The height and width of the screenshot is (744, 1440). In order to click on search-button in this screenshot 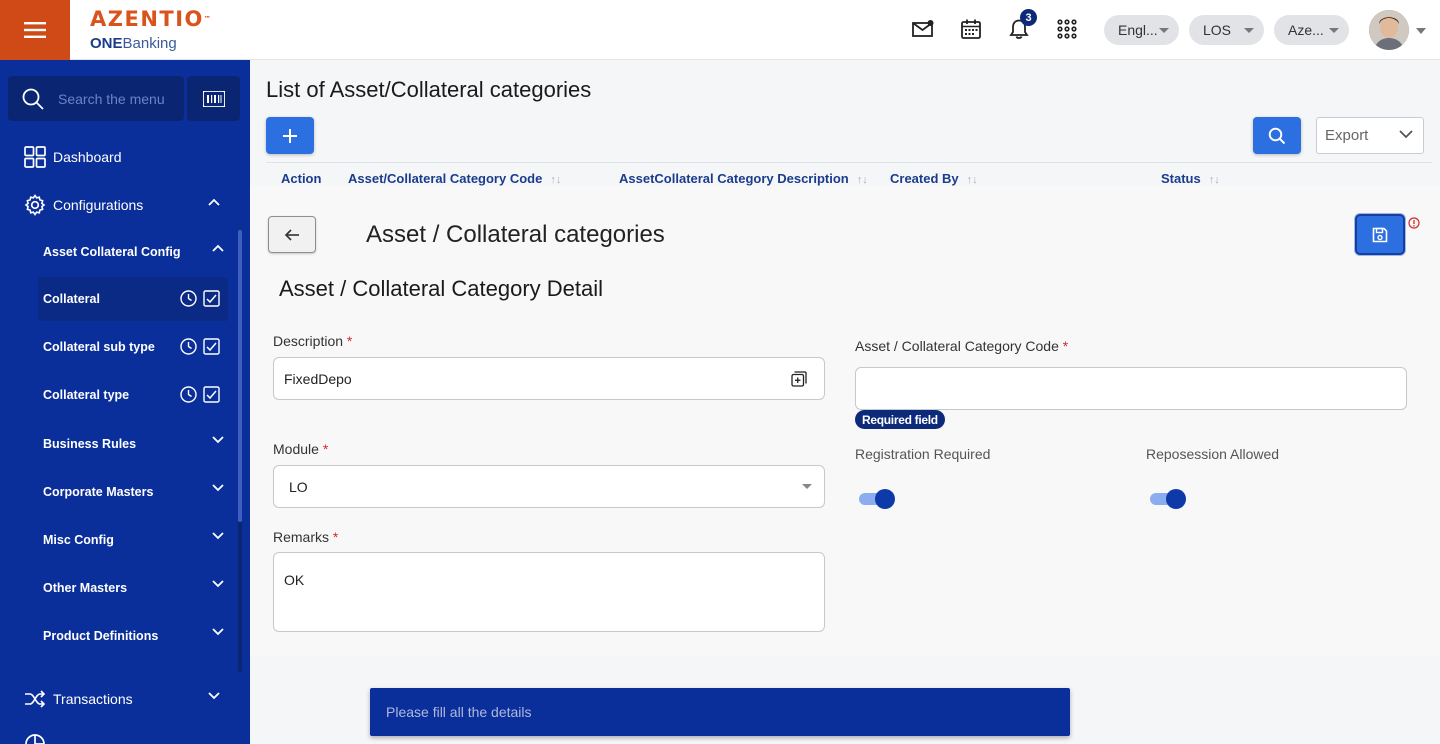, I will do `click(1277, 135)`.